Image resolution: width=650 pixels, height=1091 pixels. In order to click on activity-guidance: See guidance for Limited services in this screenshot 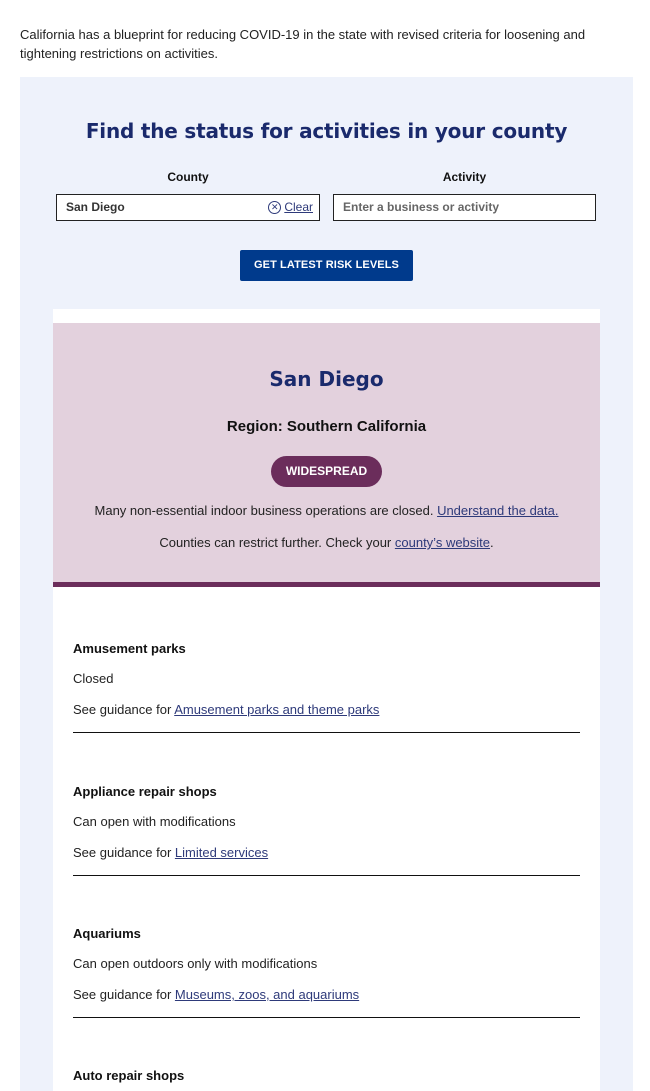, I will do `click(170, 852)`.